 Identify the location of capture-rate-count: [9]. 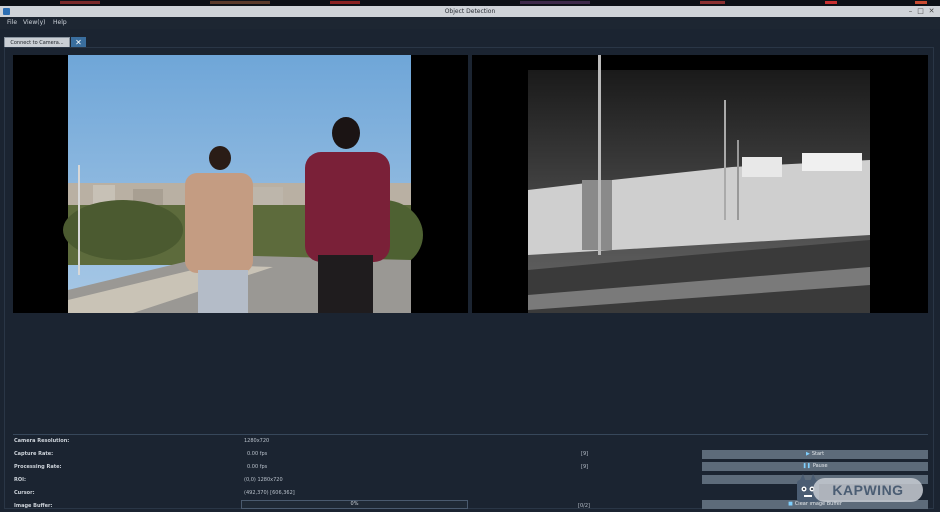
(585, 454).